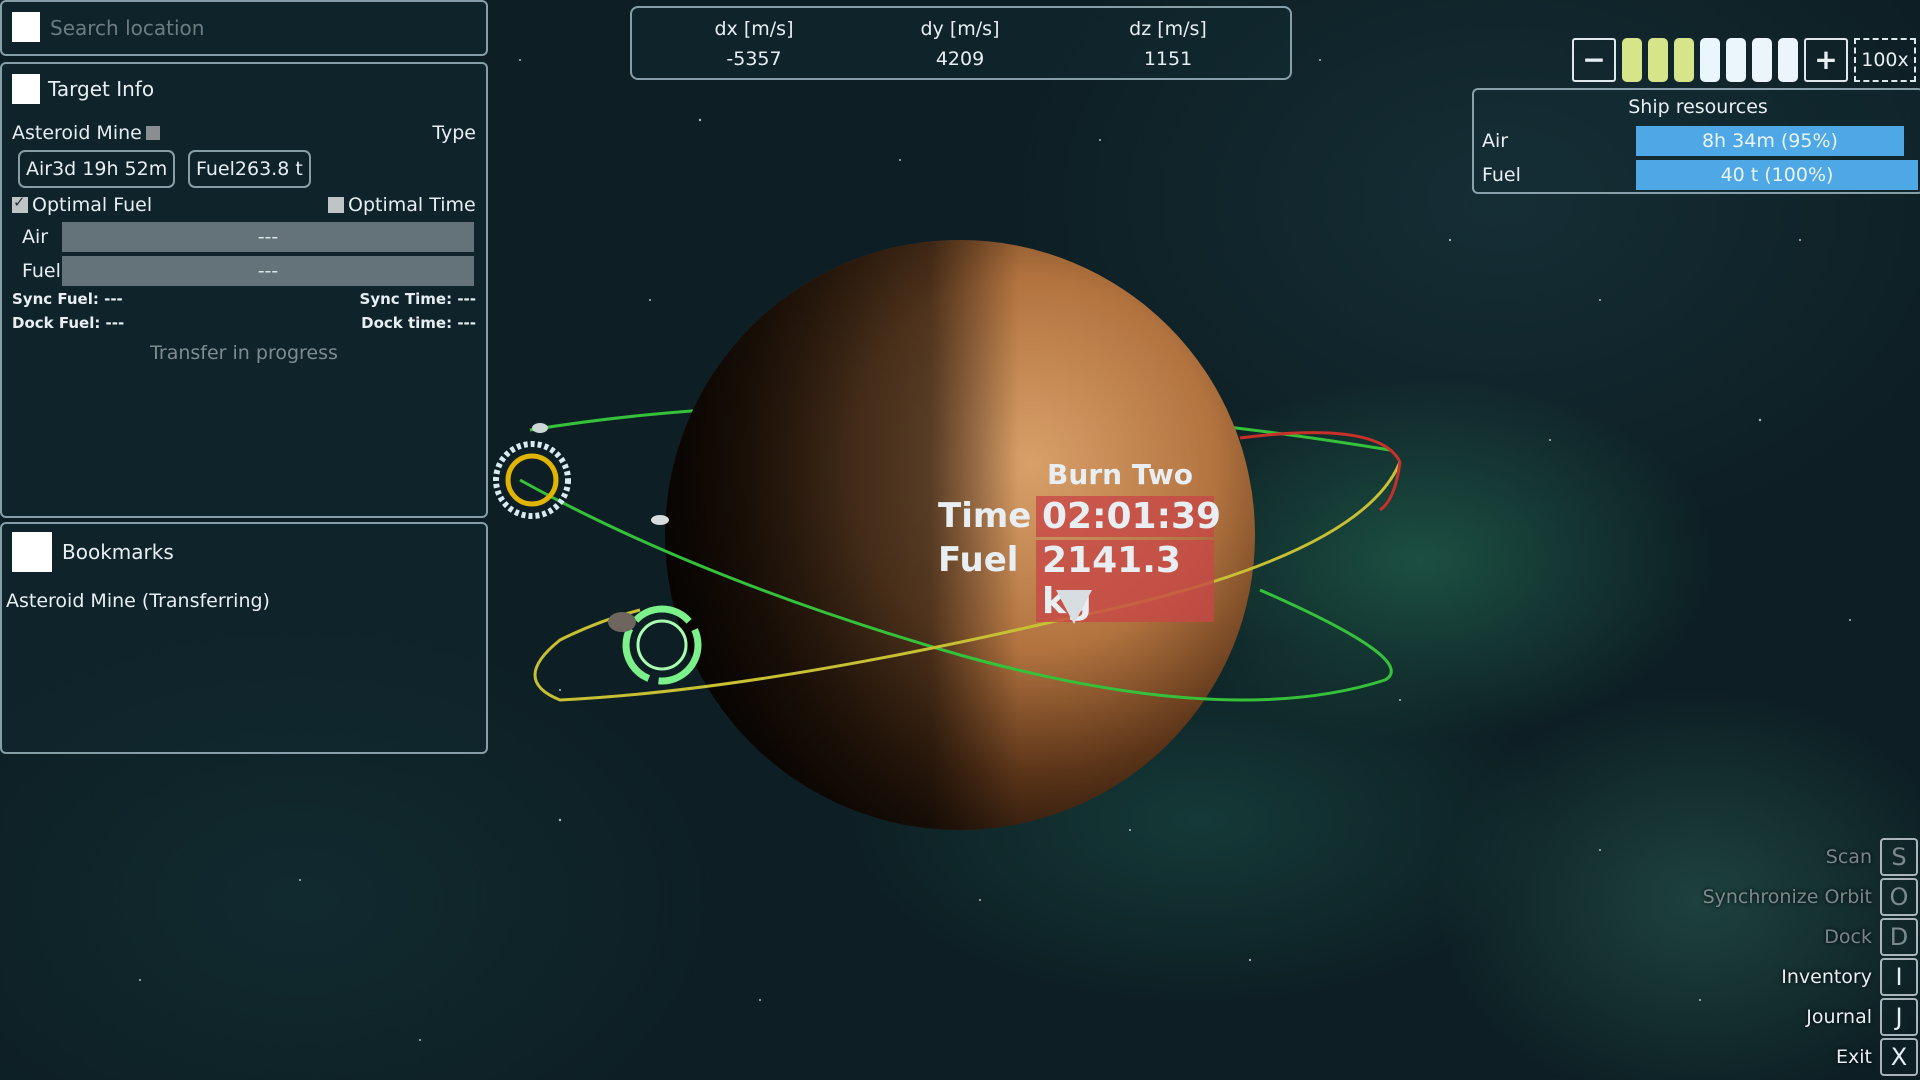  I want to click on speed-increase-button: +, so click(1826, 60).